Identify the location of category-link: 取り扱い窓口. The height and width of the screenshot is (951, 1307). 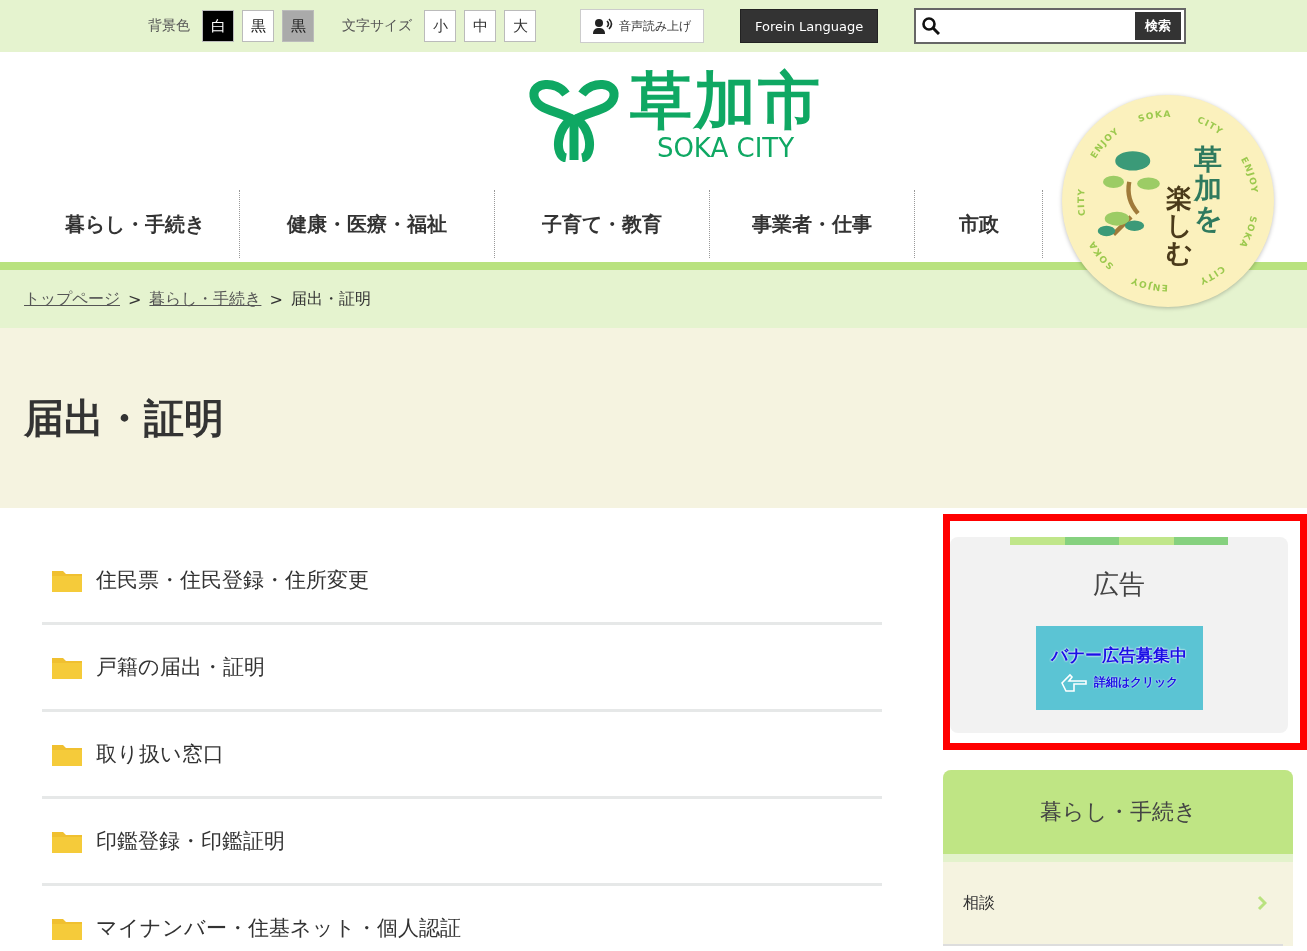
(462, 755).